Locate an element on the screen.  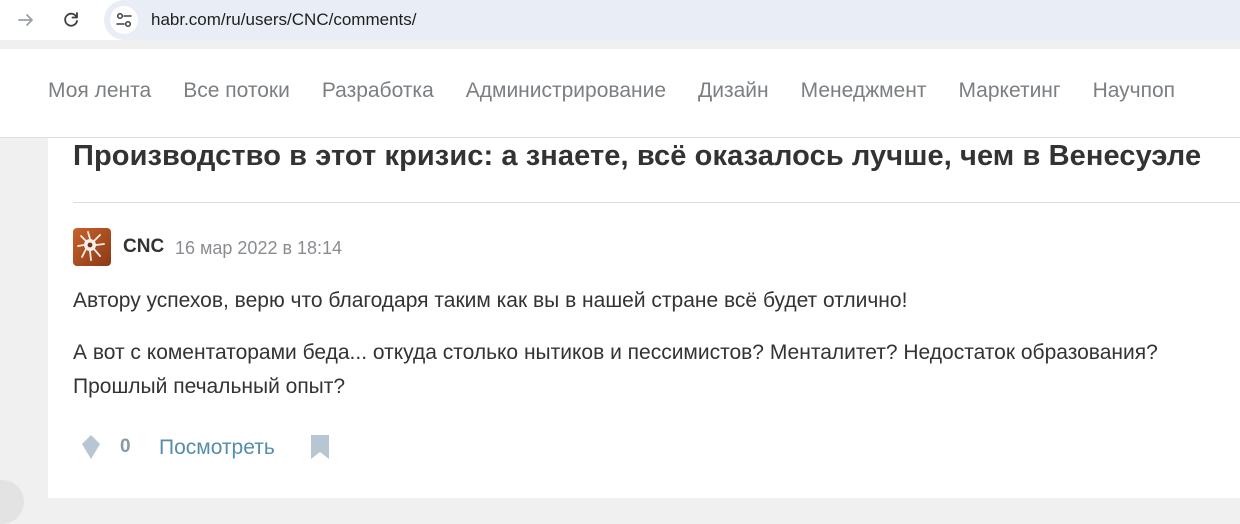
site-info-button is located at coordinates (124, 20).